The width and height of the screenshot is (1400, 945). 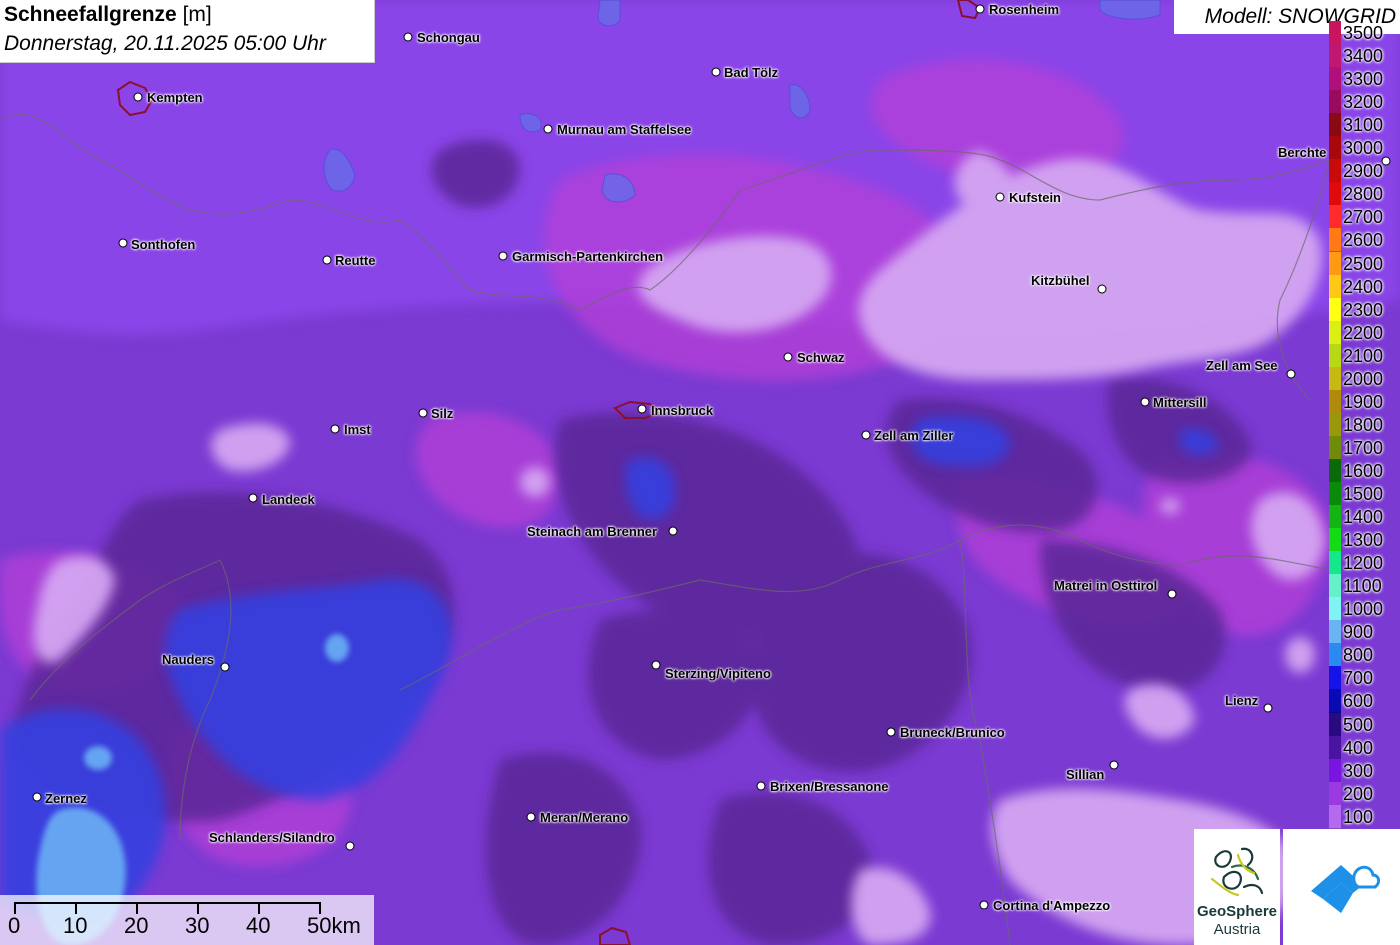 I want to click on scale-label: 0, so click(x=14, y=925).